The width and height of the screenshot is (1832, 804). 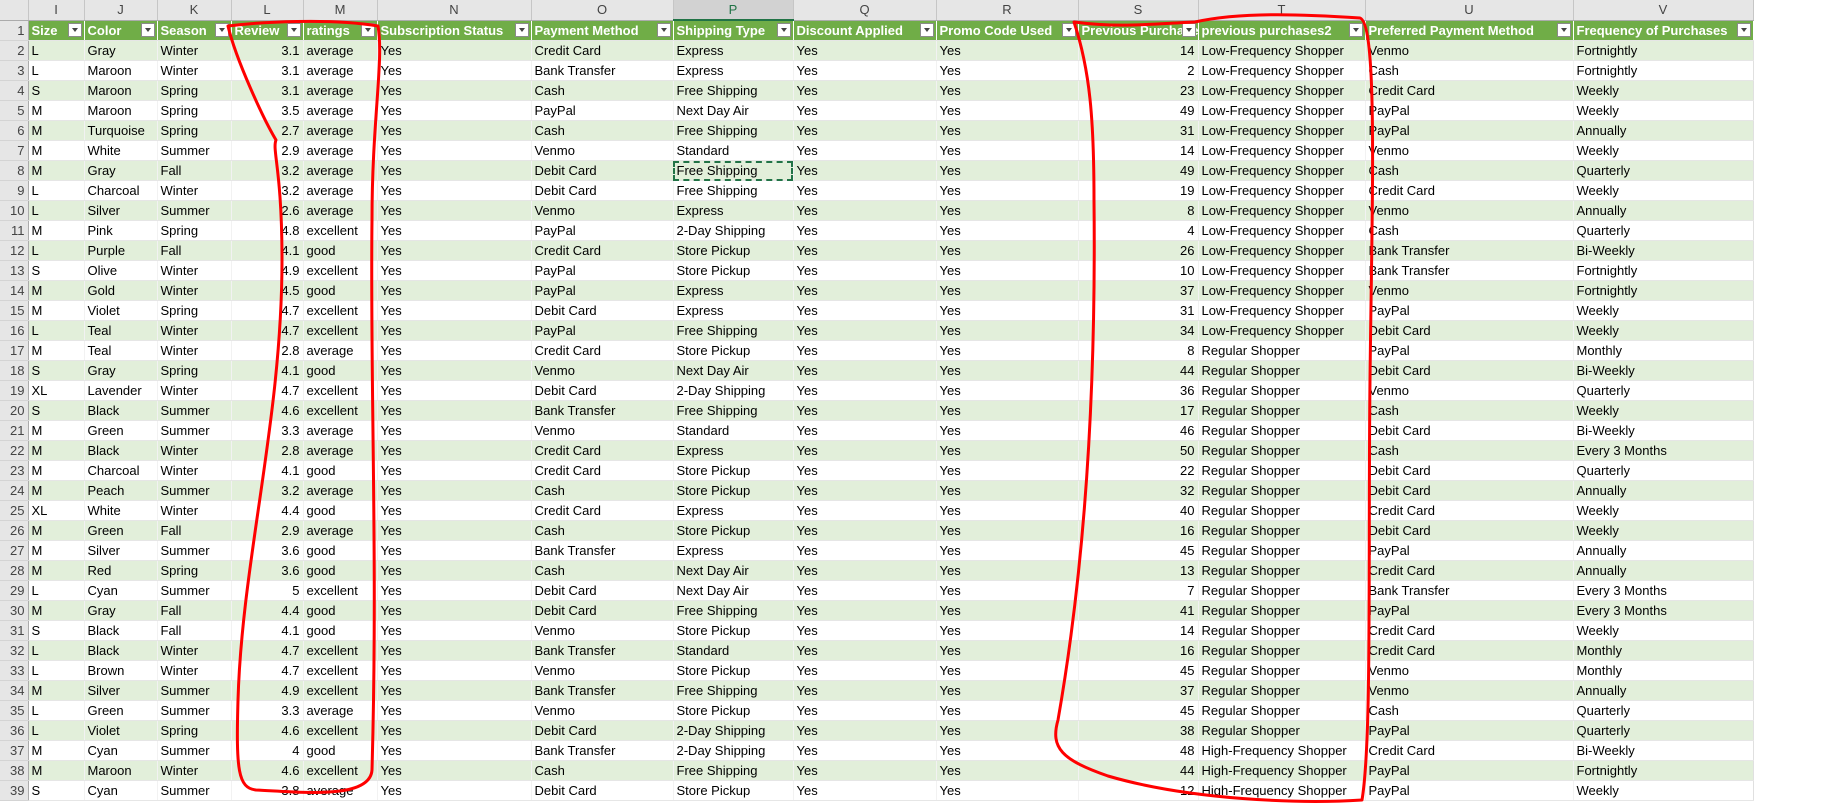 I want to click on table-cell: Standard, so click(x=733, y=650).